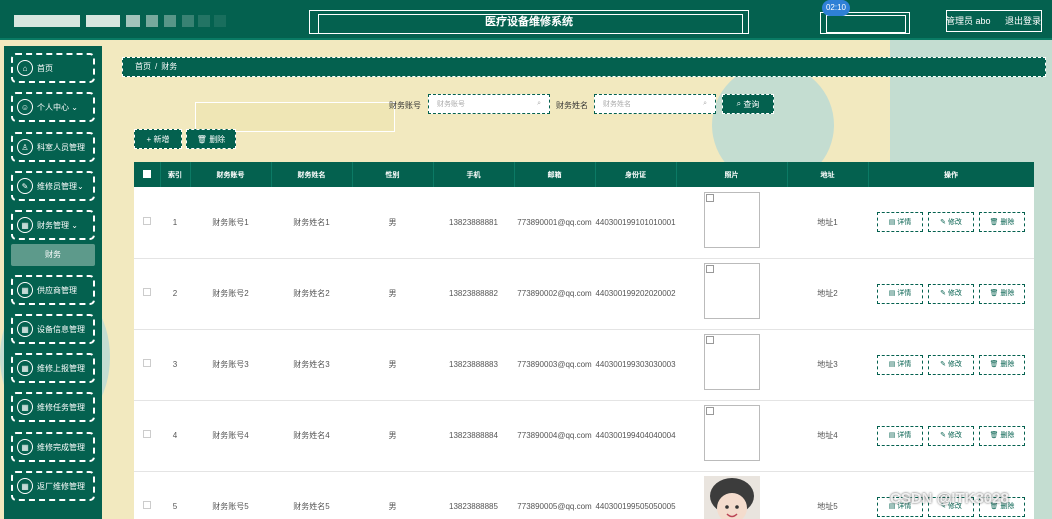  I want to click on sidebar-item-profile: ☺ 个人中心 ⌄, so click(53, 107).